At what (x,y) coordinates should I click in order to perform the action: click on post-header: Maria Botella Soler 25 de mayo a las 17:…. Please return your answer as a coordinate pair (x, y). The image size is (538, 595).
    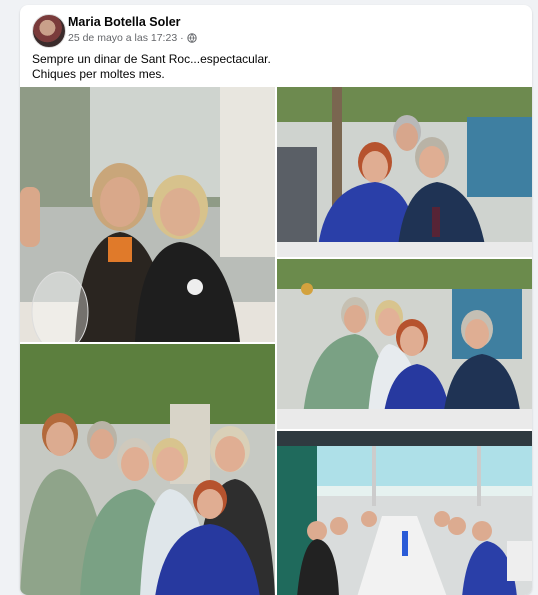
    Looking at the image, I should click on (276, 31).